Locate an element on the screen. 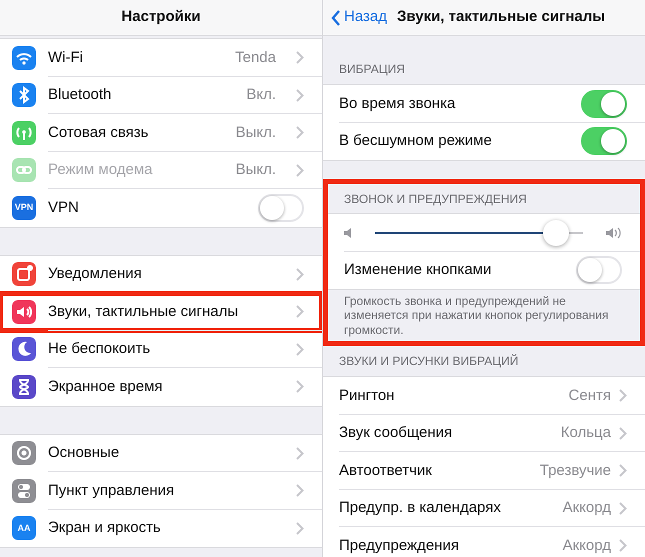  icon-tile: VPN is located at coordinates (24, 208).